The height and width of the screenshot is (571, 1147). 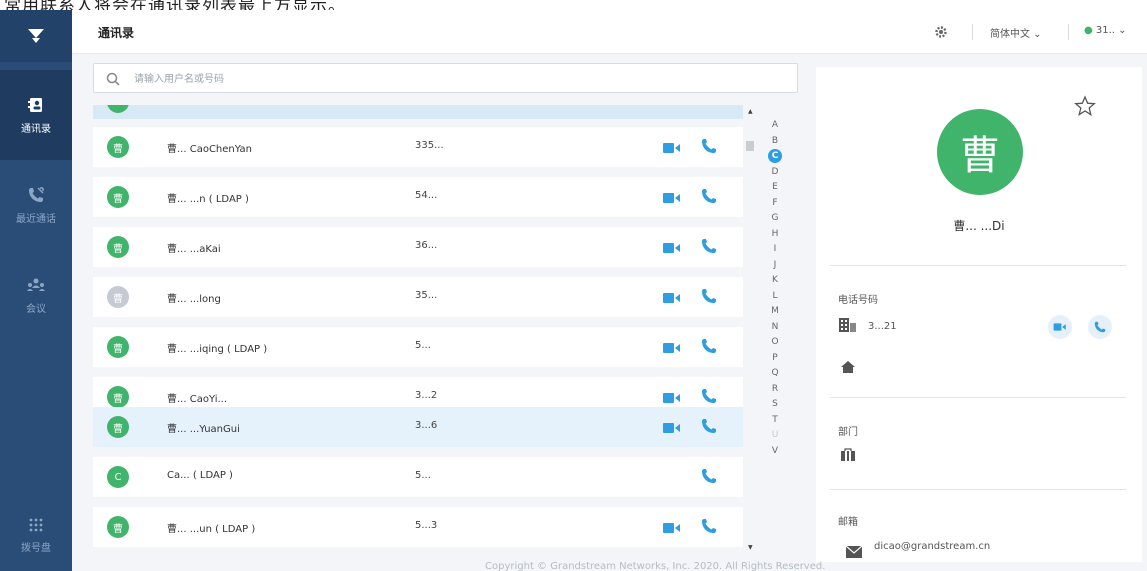 What do you see at coordinates (418, 427) in the screenshot?
I see `contact-row-selected: 曹 曹... ...YuanGui 3...6` at bounding box center [418, 427].